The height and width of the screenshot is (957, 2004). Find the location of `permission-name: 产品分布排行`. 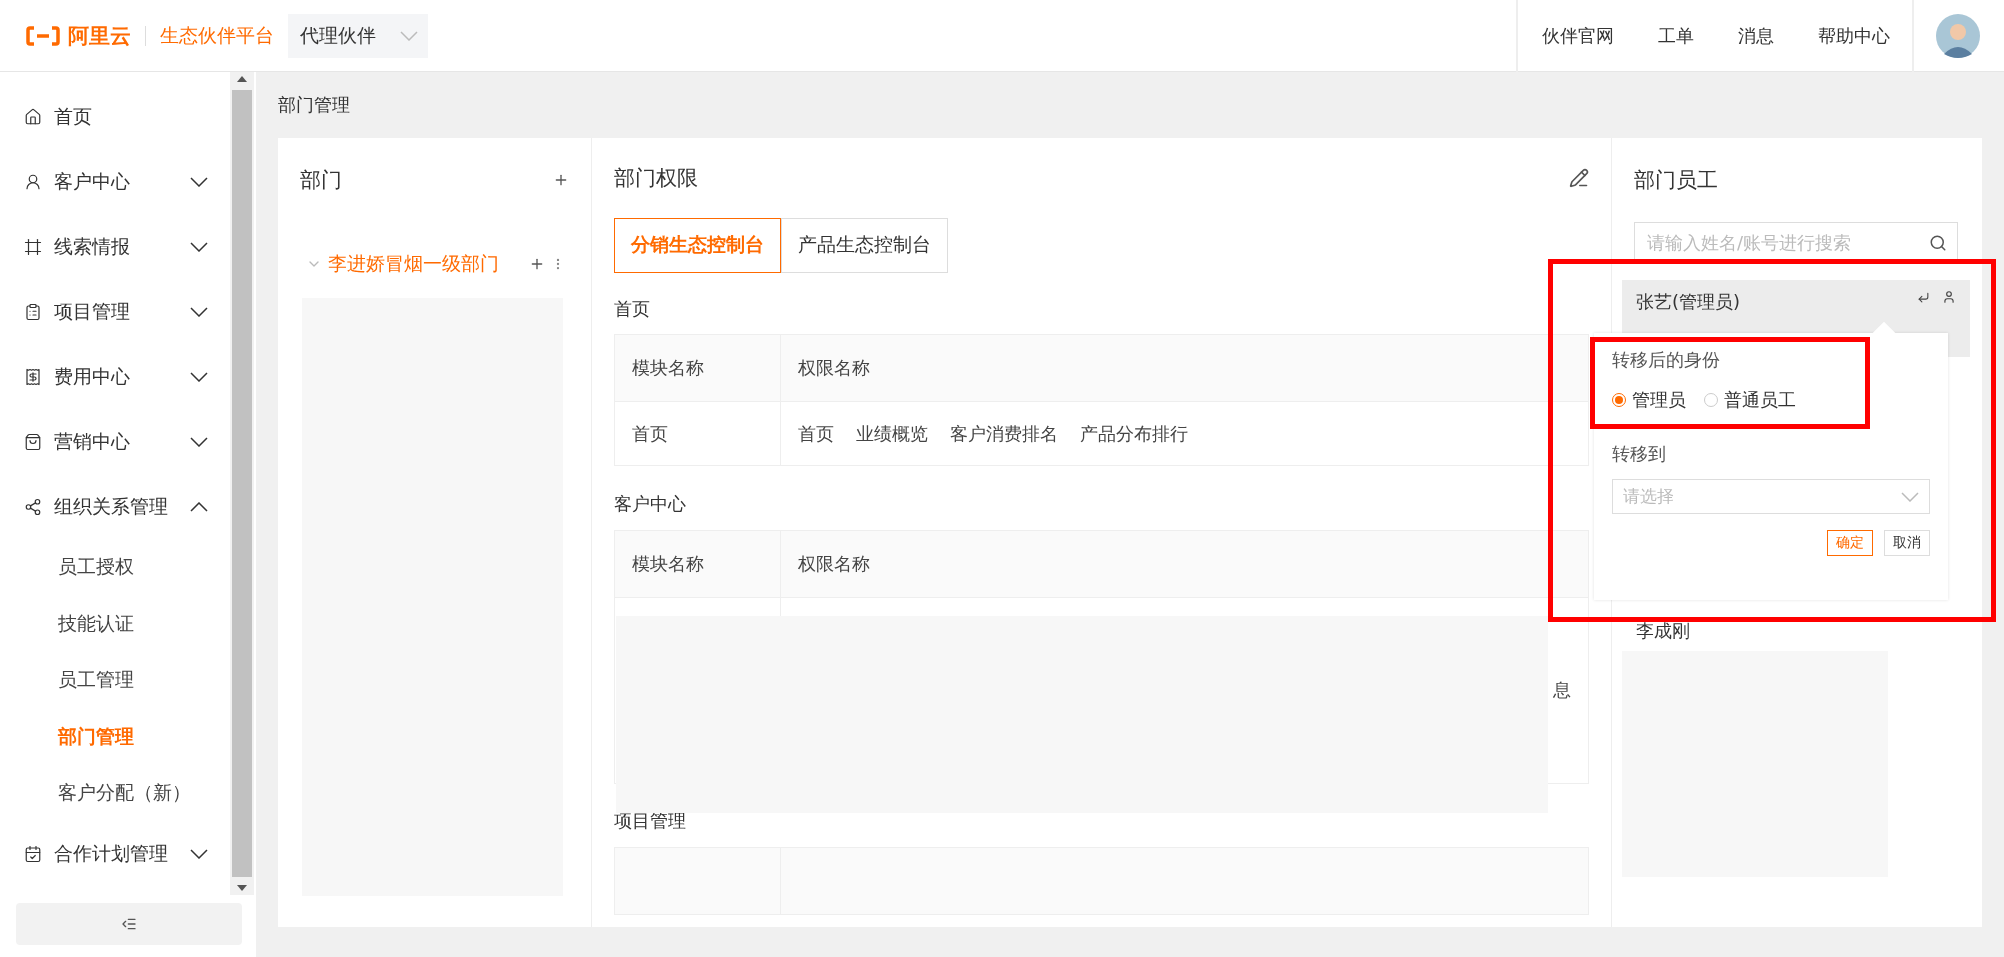

permission-name: 产品分布排行 is located at coordinates (1134, 433).